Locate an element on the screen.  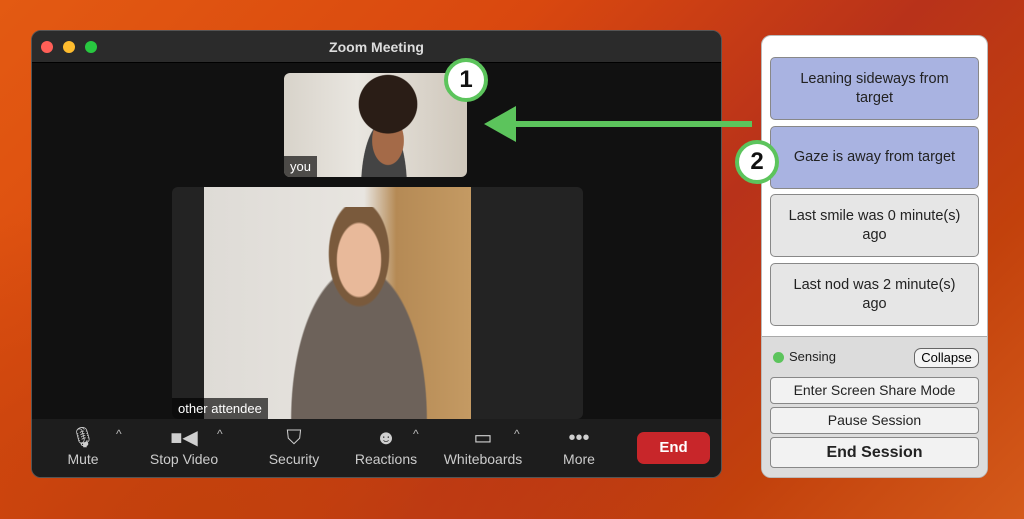
annotation-arrow is located at coordinates (618, 124).